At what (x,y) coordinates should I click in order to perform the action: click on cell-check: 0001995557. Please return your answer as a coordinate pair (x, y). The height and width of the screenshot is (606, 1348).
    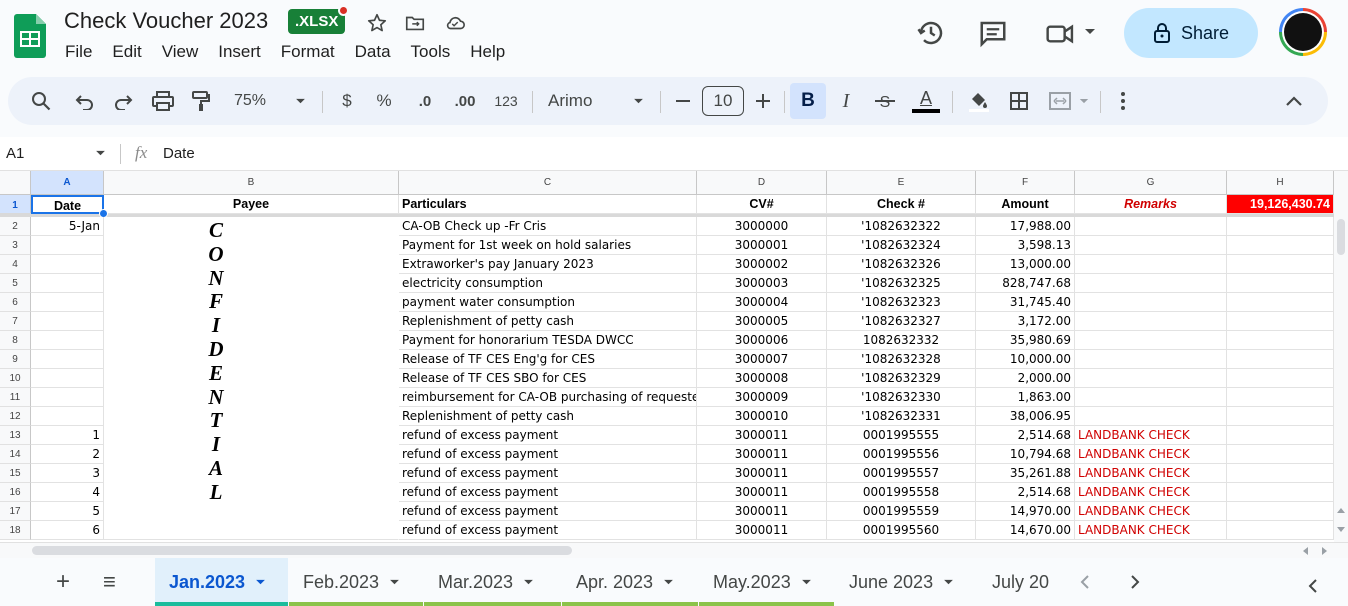
    Looking at the image, I should click on (901, 473).